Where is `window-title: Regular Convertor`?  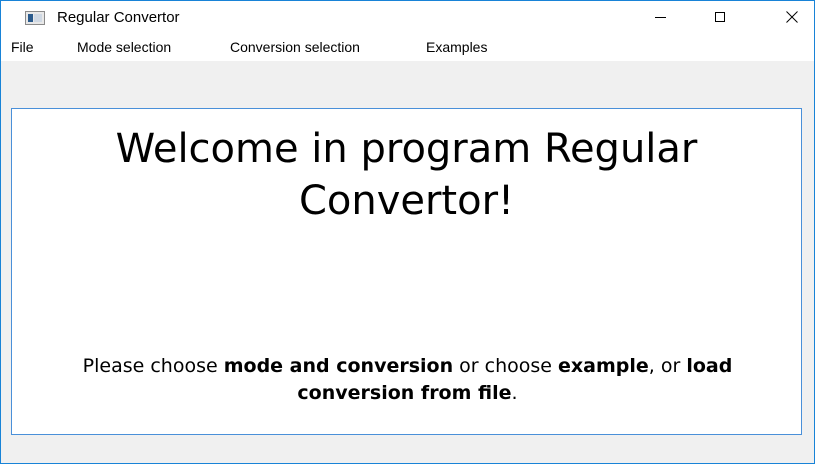
window-title: Regular Convertor is located at coordinates (118, 17).